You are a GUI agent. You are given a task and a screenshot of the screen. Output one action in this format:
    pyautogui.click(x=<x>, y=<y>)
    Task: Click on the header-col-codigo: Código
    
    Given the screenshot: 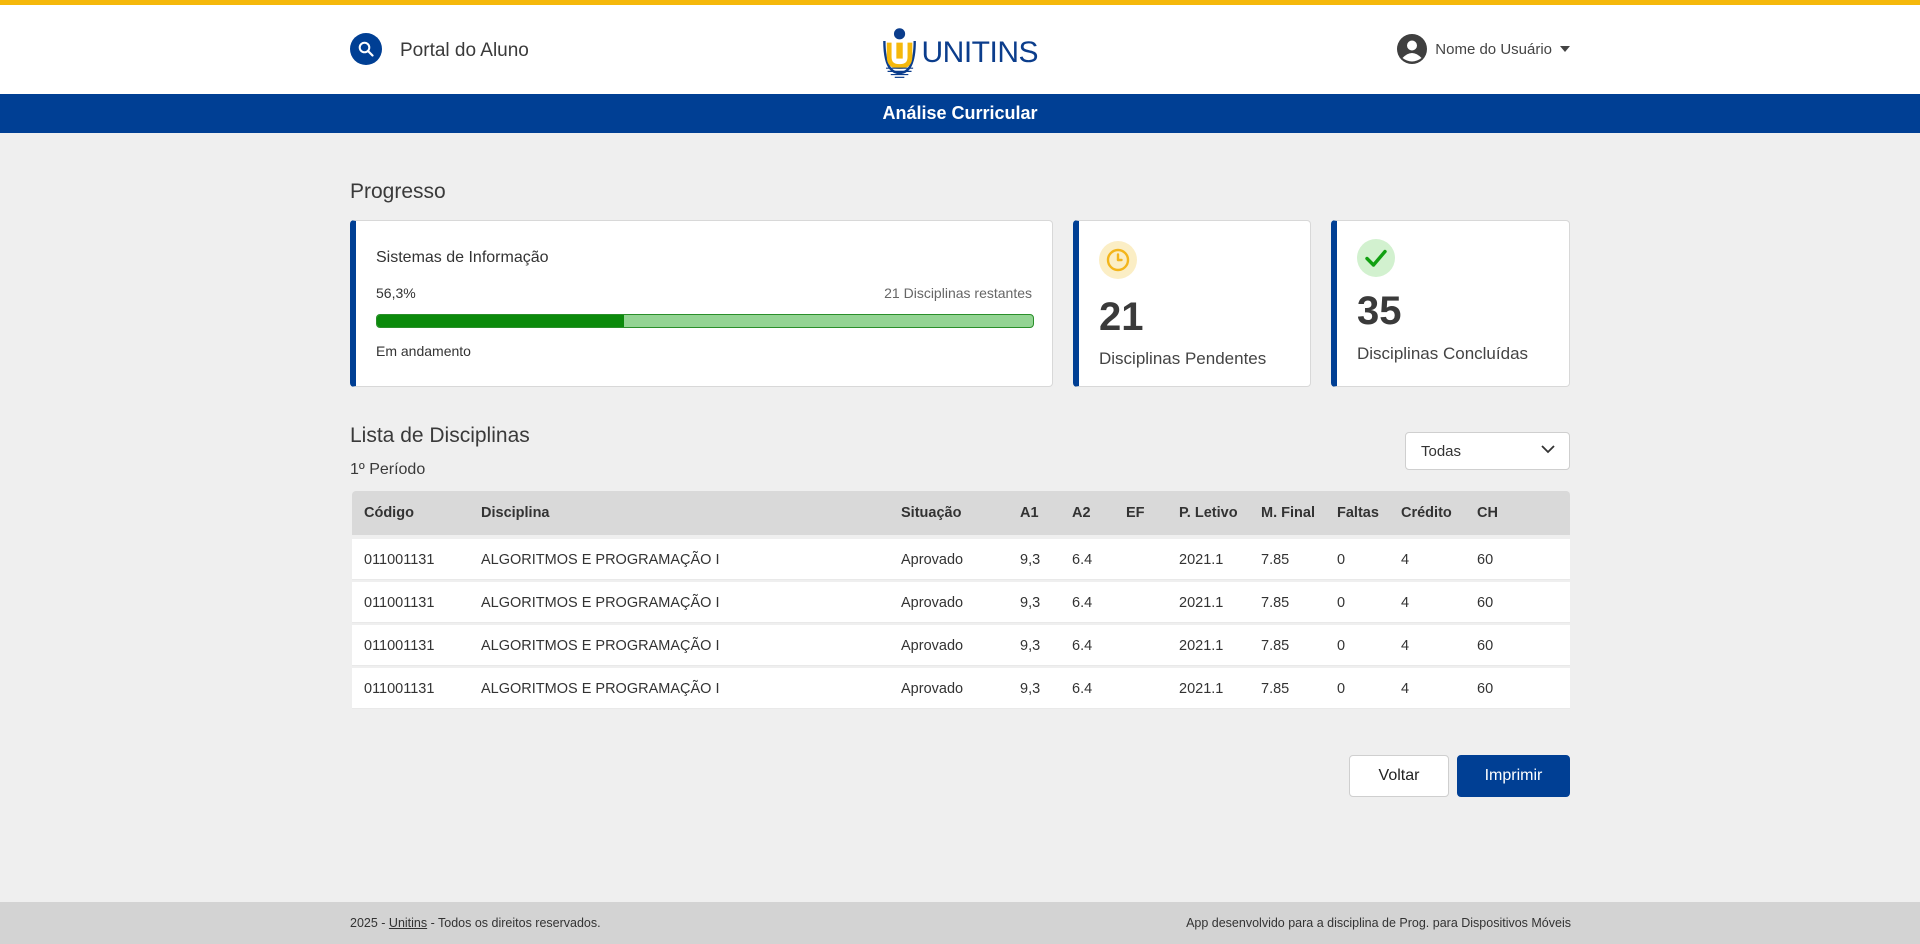 What is the action you would take?
    pyautogui.click(x=389, y=513)
    